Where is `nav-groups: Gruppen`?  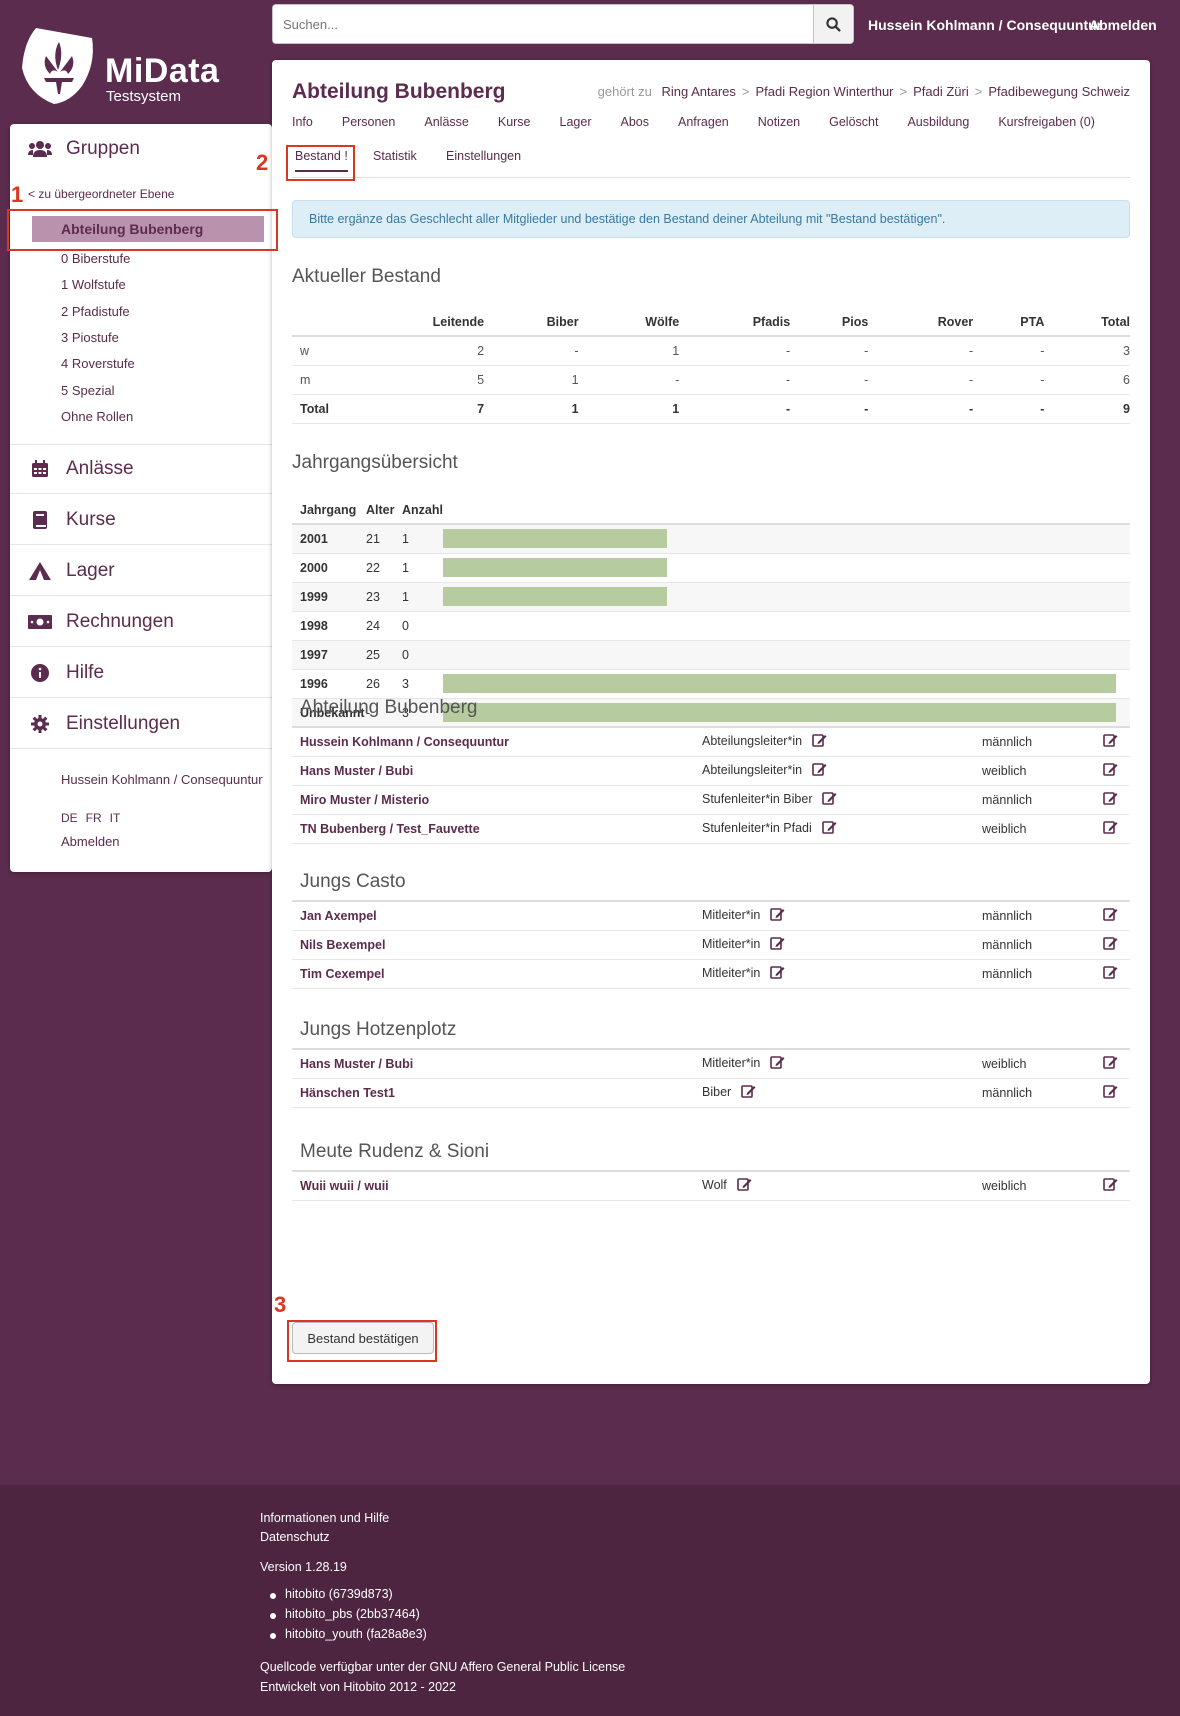 nav-groups: Gruppen is located at coordinates (141, 149).